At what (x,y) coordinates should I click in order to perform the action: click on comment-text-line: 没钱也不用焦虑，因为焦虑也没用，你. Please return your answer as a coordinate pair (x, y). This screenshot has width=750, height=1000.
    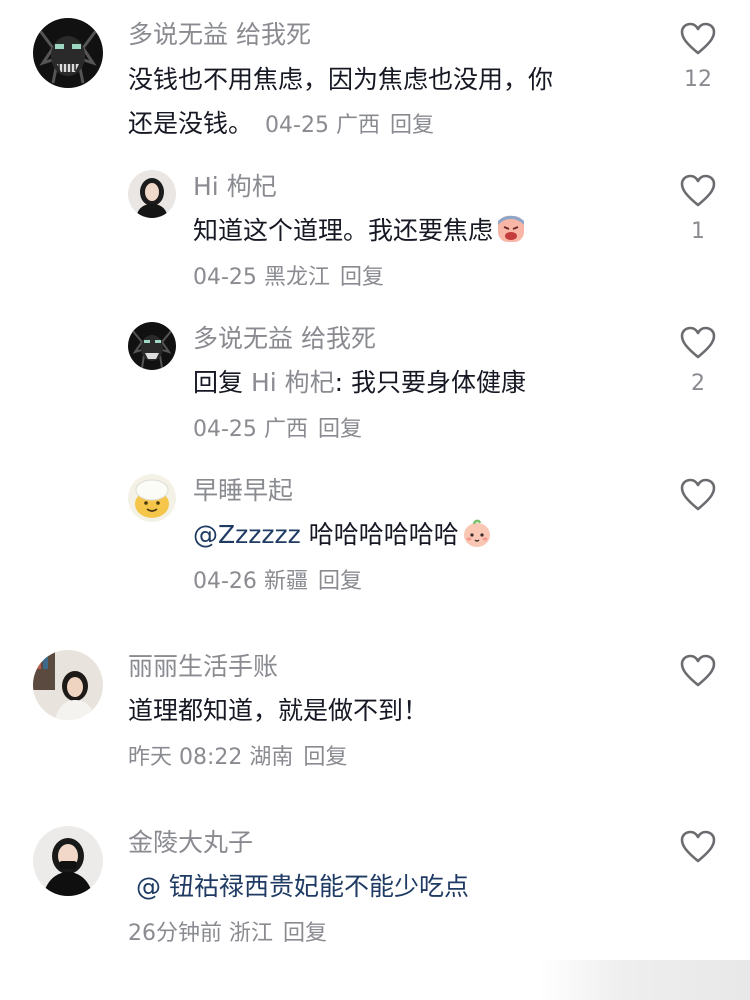
    Looking at the image, I should click on (341, 79).